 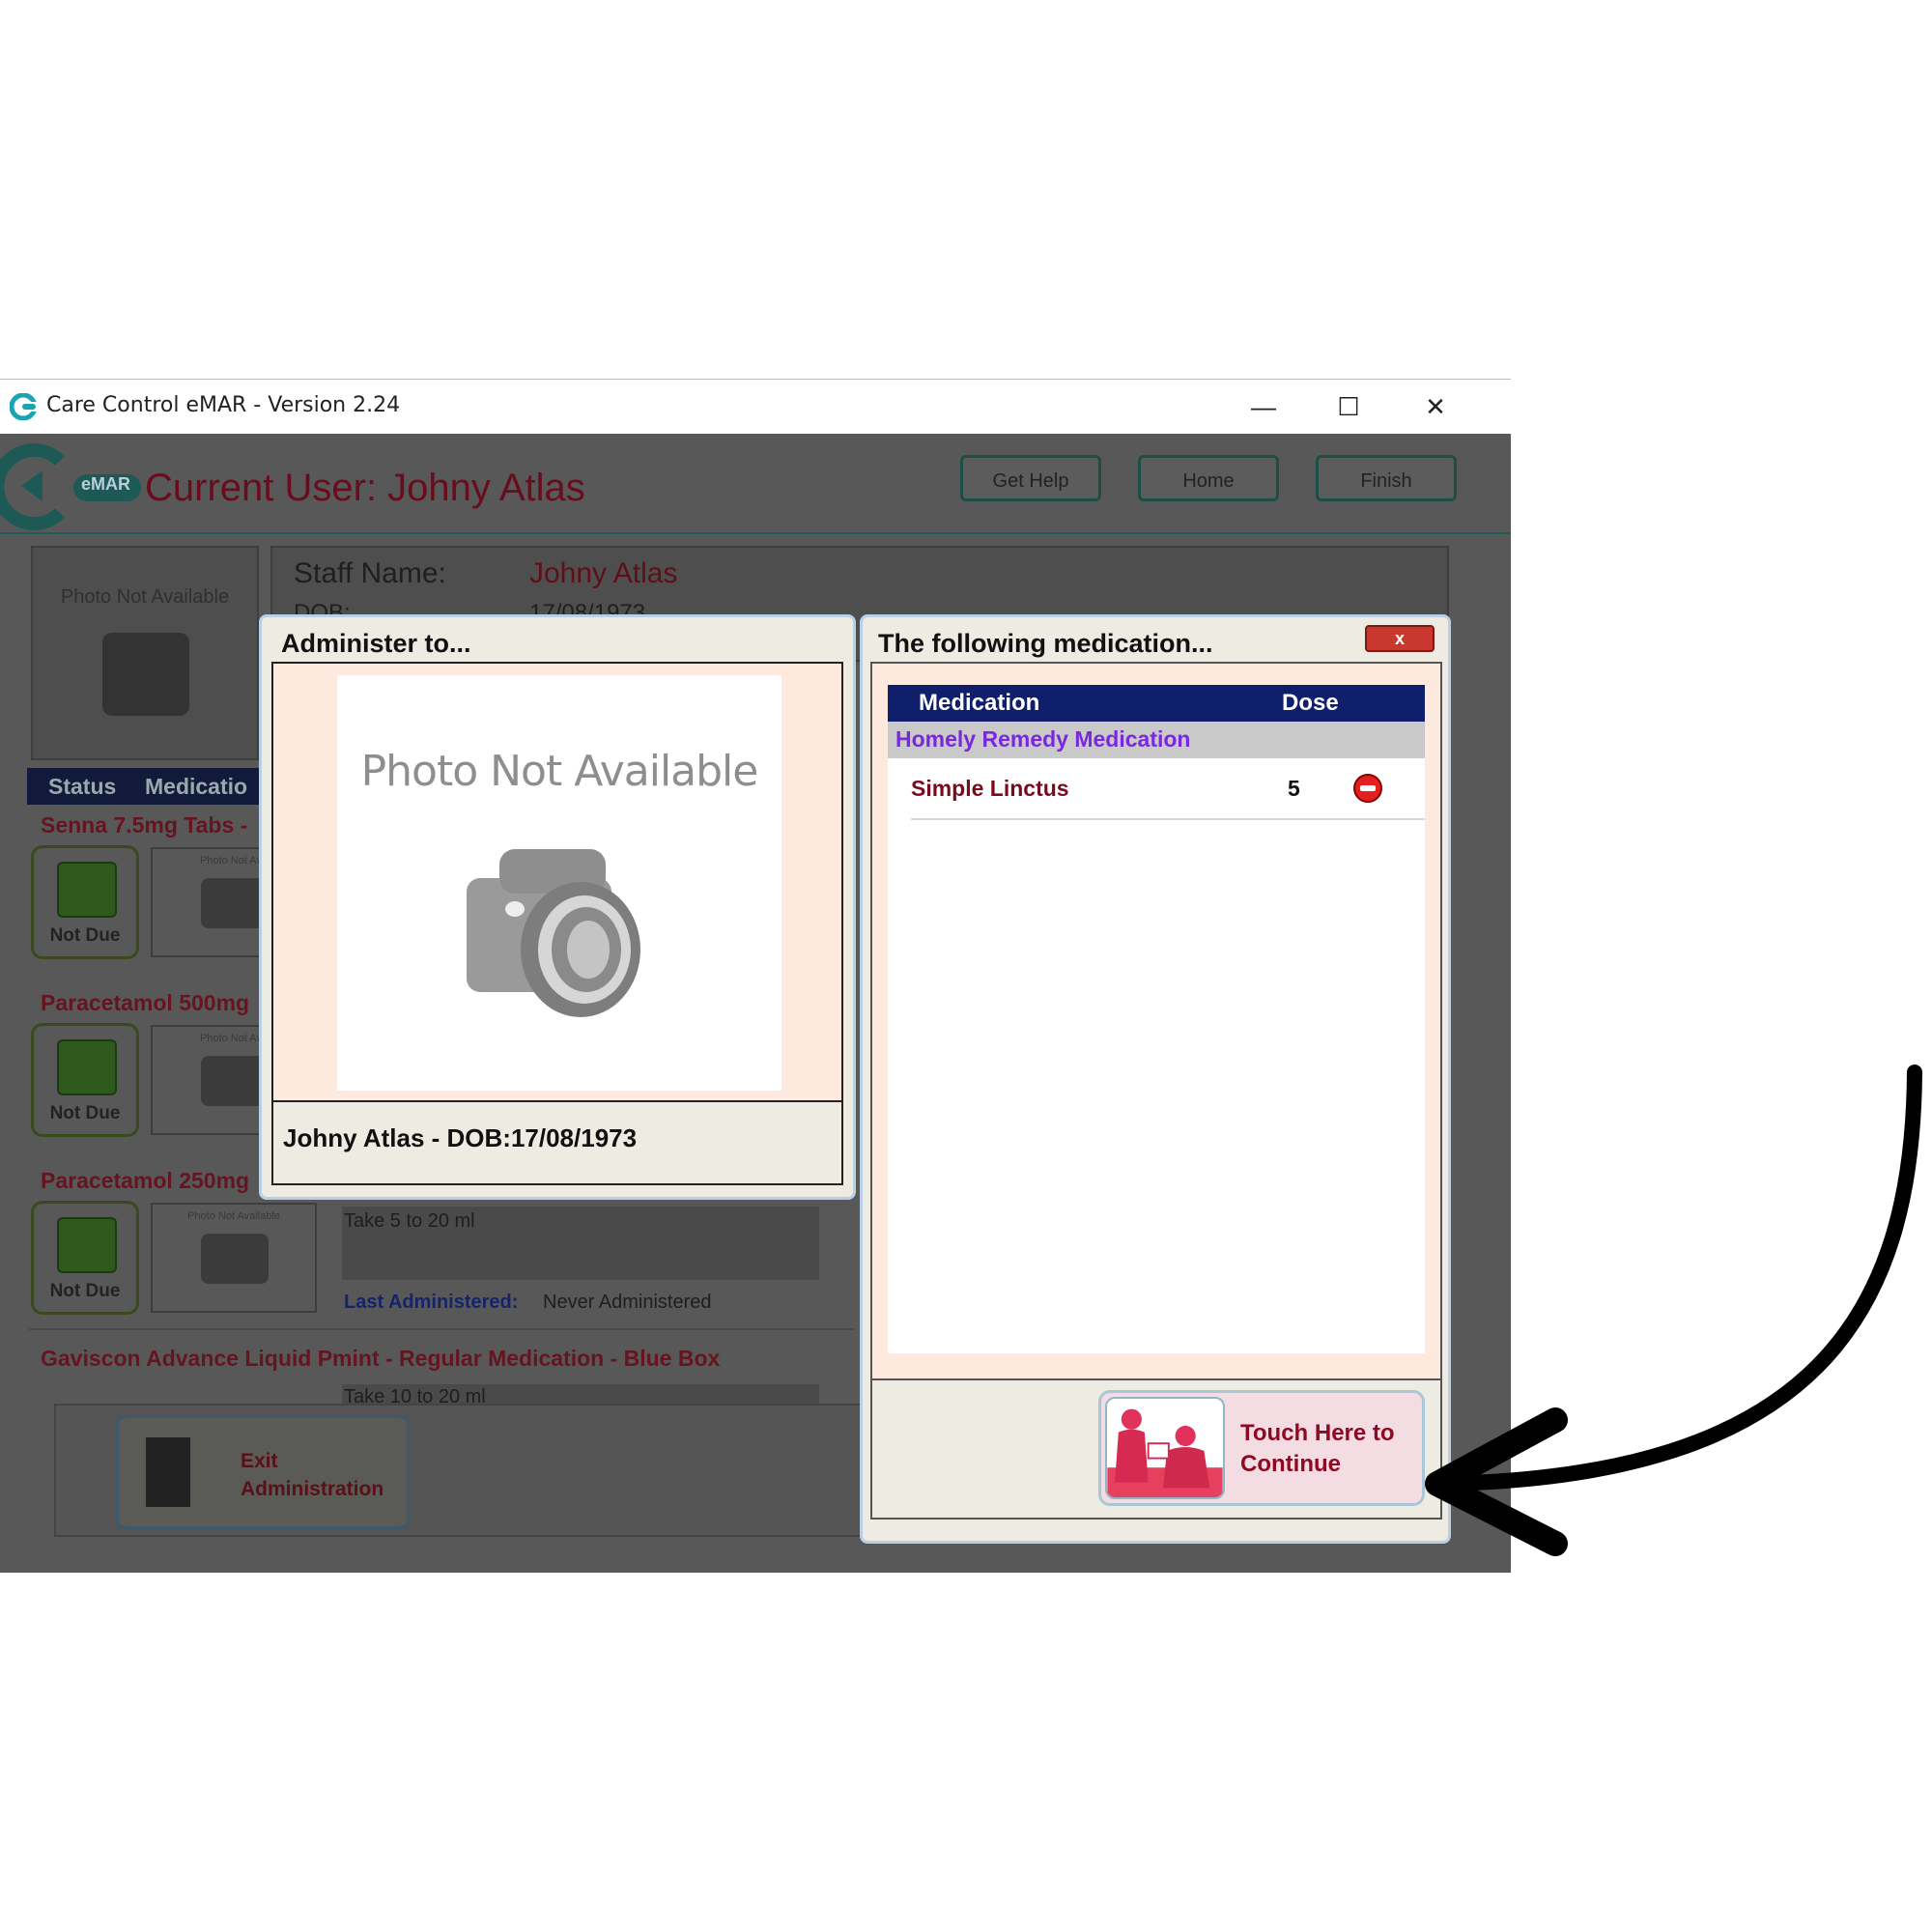 What do you see at coordinates (1367, 788) in the screenshot?
I see `remove-icon` at bounding box center [1367, 788].